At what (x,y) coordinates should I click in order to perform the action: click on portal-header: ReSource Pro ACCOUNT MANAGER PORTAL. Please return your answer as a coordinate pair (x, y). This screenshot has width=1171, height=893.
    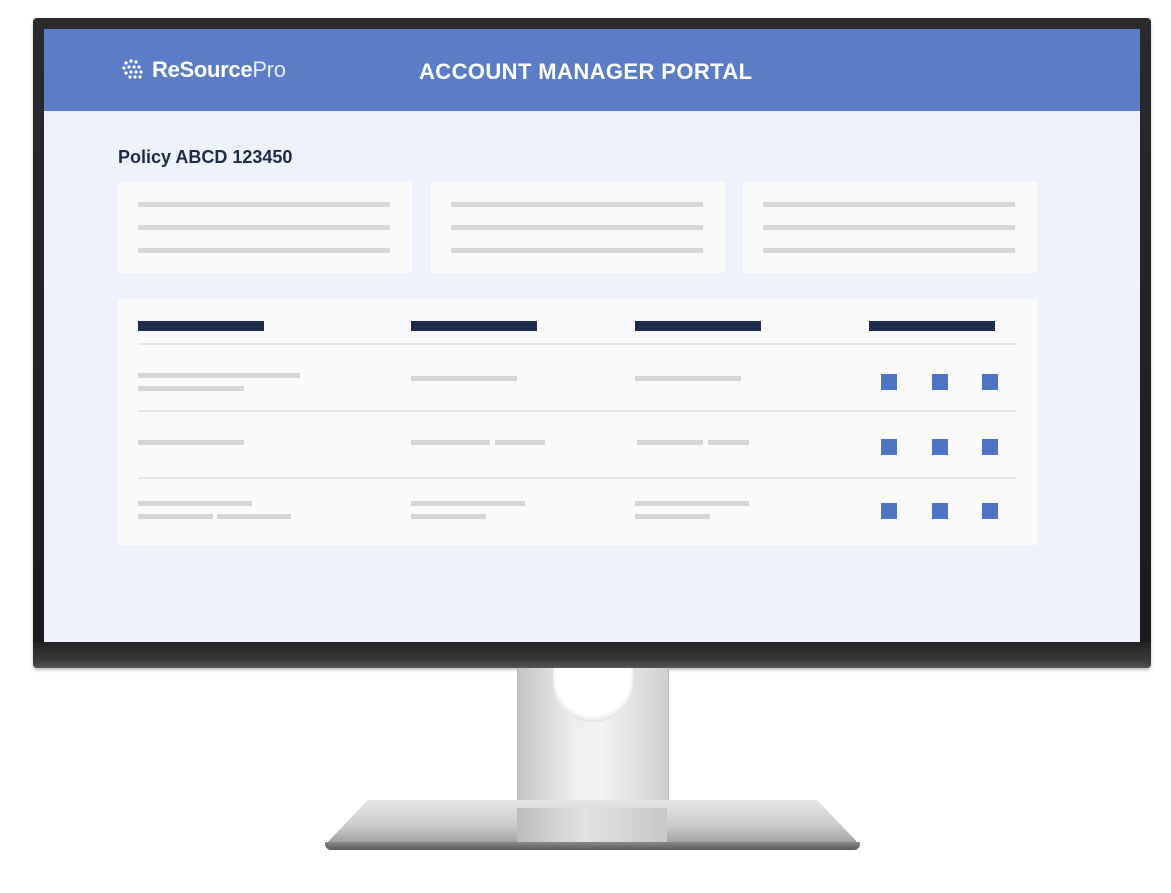
    Looking at the image, I should click on (592, 70).